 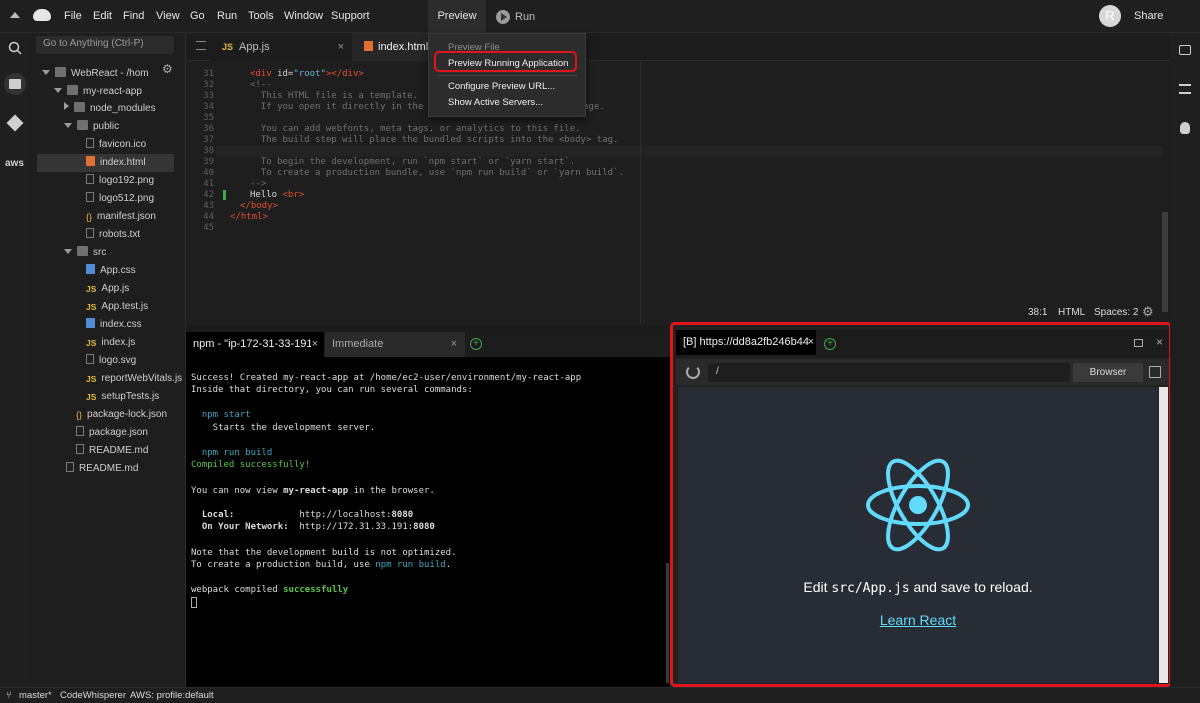 What do you see at coordinates (208, 74) in the screenshot?
I see `line-number: 31` at bounding box center [208, 74].